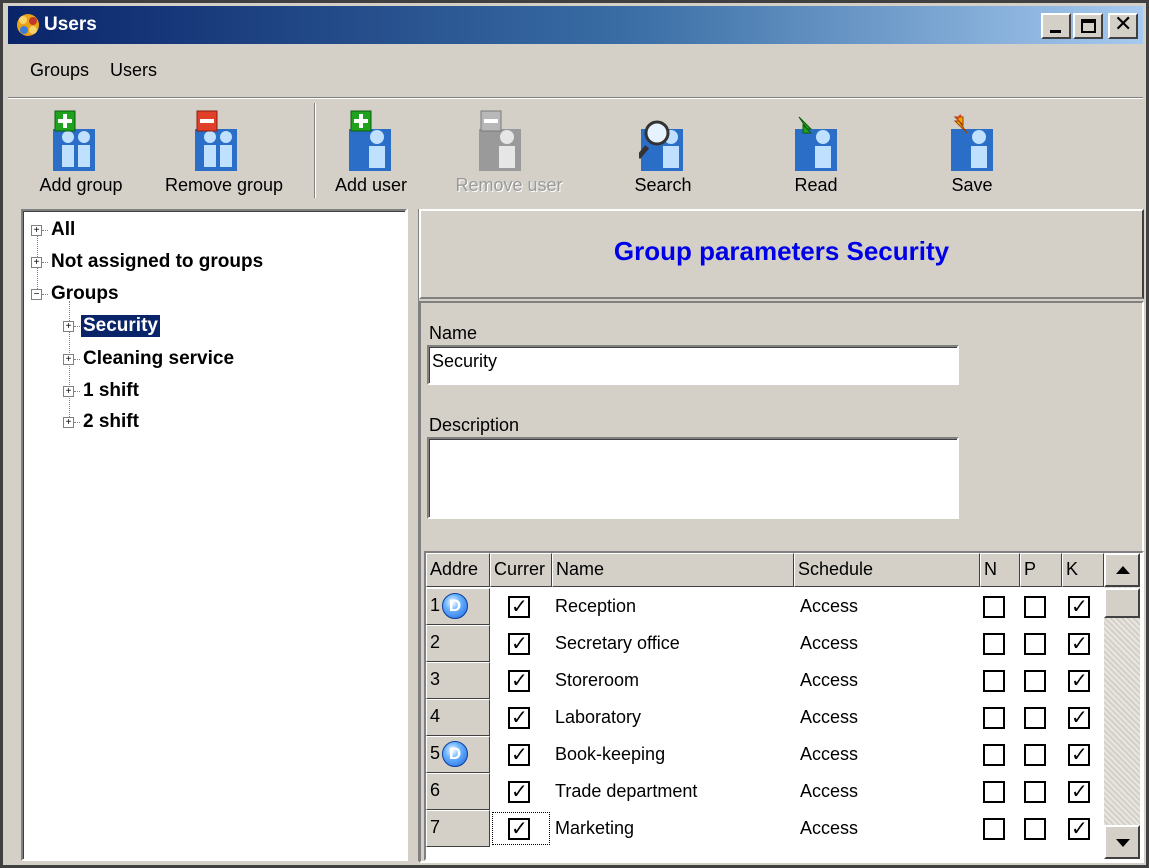  What do you see at coordinates (59, 70) in the screenshot?
I see `menu-groups: Groups` at bounding box center [59, 70].